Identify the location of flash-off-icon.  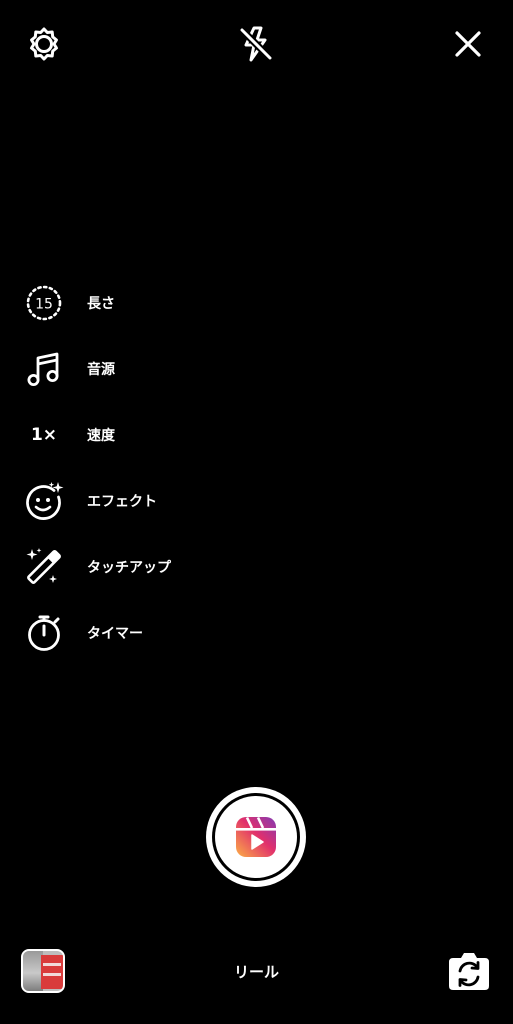
(256, 44).